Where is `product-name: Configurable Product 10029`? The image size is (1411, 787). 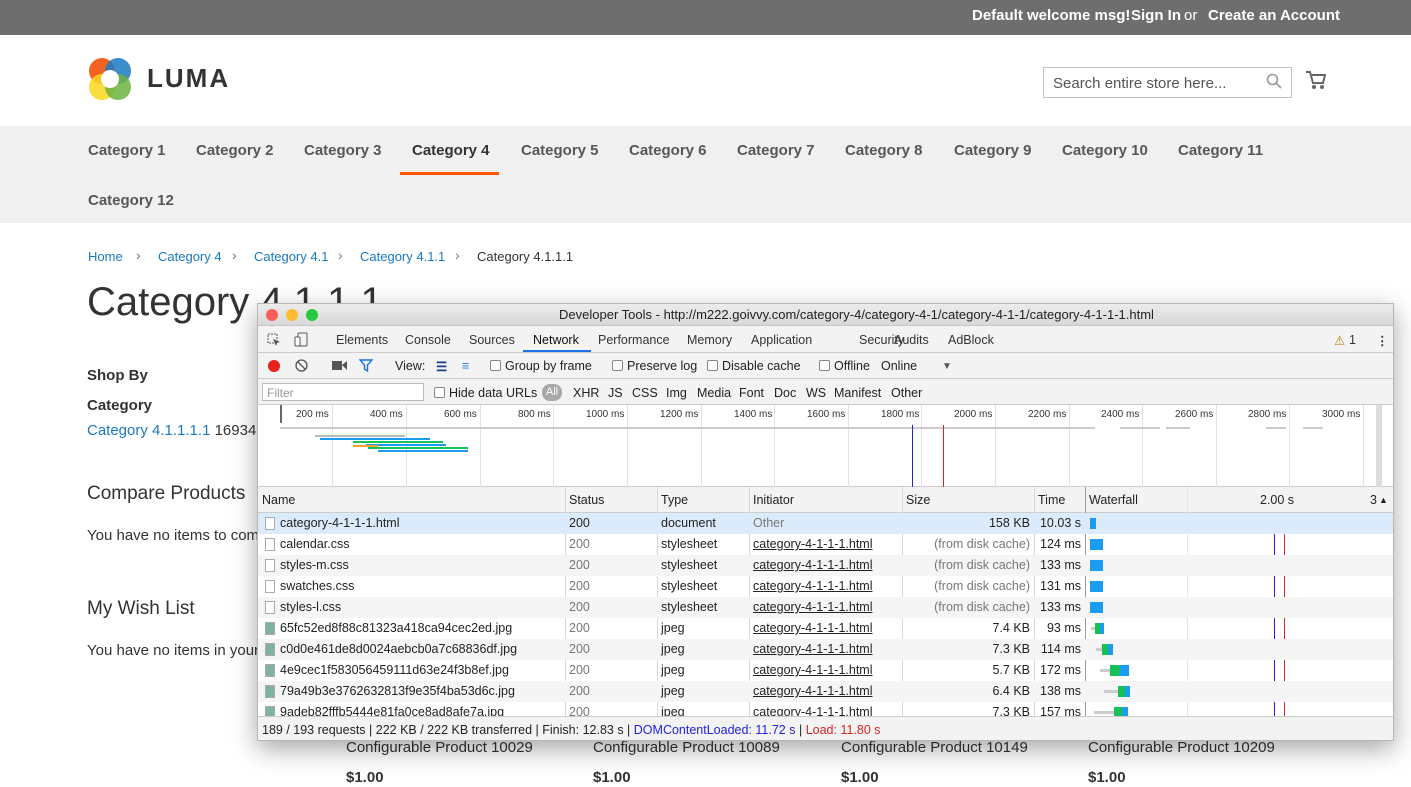 product-name: Configurable Product 10029 is located at coordinates (439, 747).